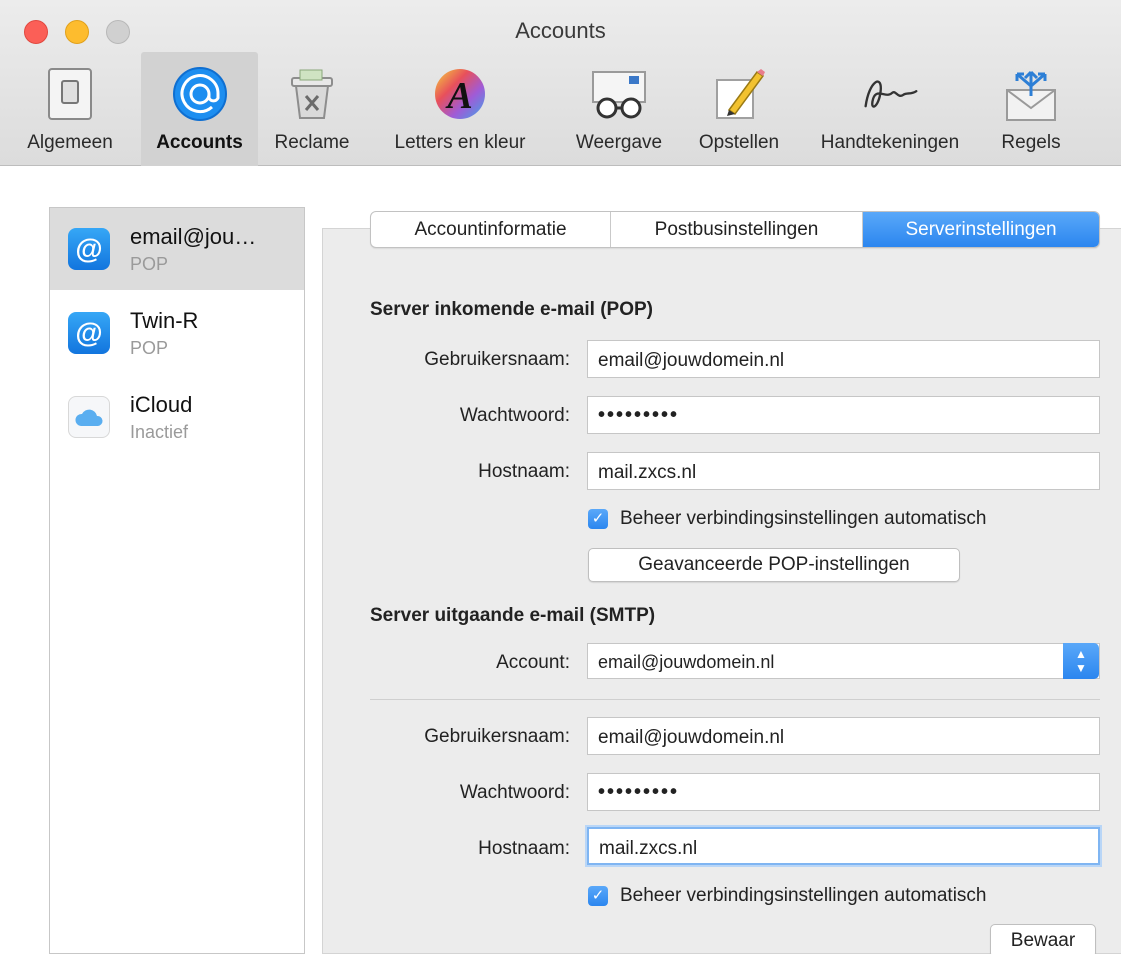  Describe the element at coordinates (981, 229) in the screenshot. I see `tab-serverinstellingen: Serverinstellingen` at that location.